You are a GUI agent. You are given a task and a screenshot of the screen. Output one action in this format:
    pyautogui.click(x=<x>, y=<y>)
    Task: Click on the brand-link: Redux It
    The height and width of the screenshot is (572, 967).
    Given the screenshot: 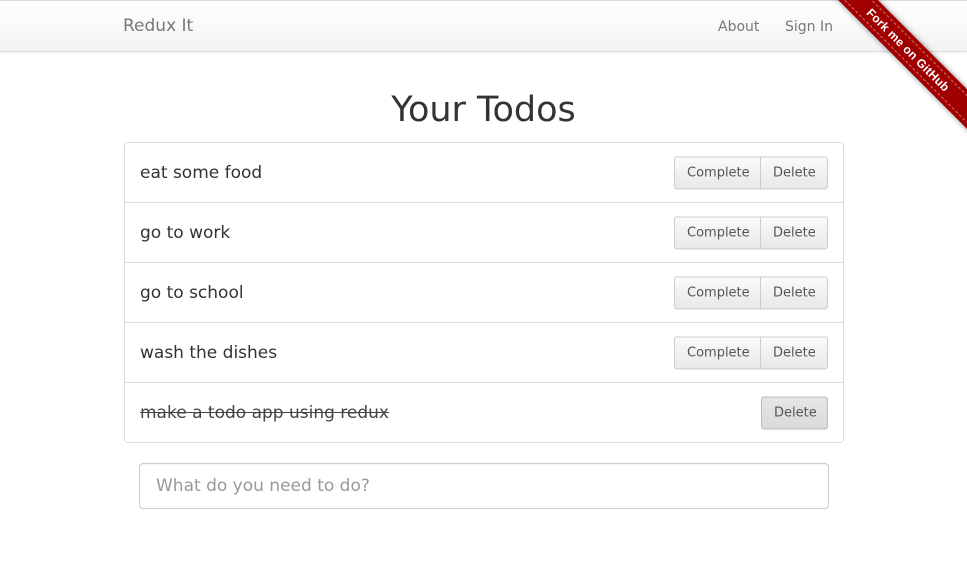 What is the action you would take?
    pyautogui.click(x=158, y=26)
    